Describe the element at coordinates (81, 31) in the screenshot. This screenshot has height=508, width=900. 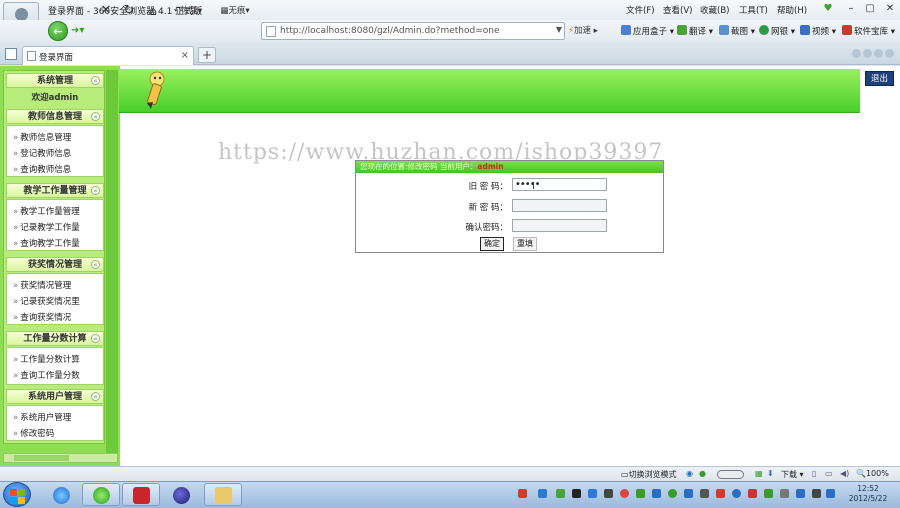
I see `forward-arrow-icon: ➜▾` at that location.